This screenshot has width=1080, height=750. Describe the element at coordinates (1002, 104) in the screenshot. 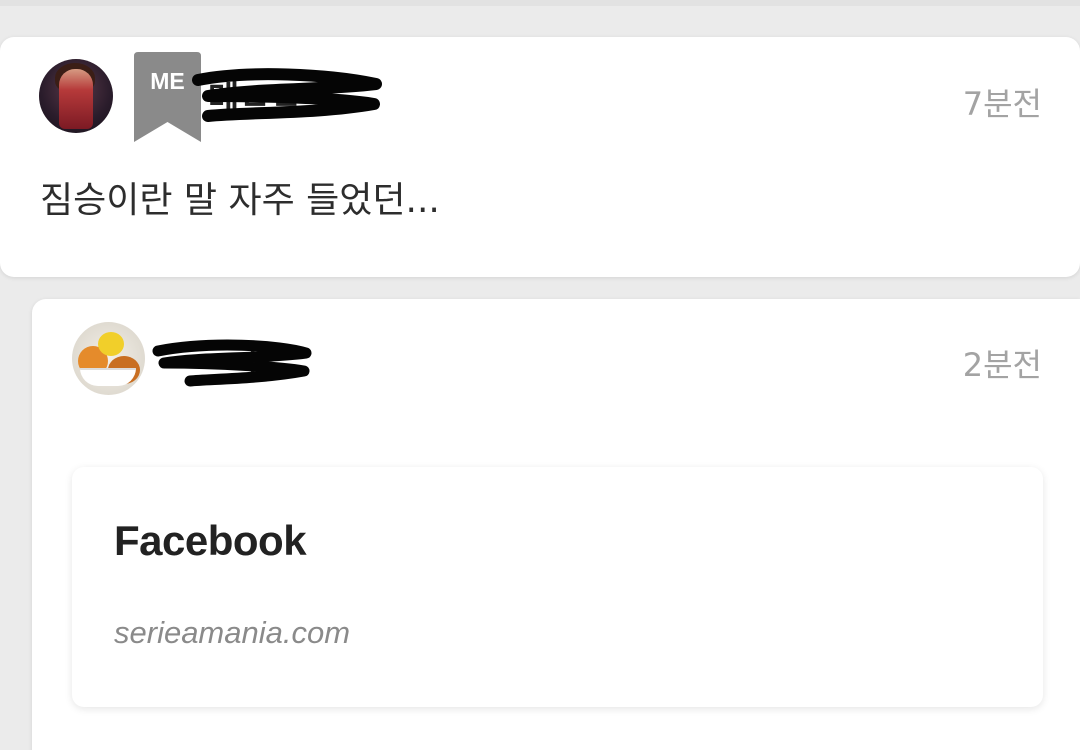

I see `post-time: 7분전` at that location.